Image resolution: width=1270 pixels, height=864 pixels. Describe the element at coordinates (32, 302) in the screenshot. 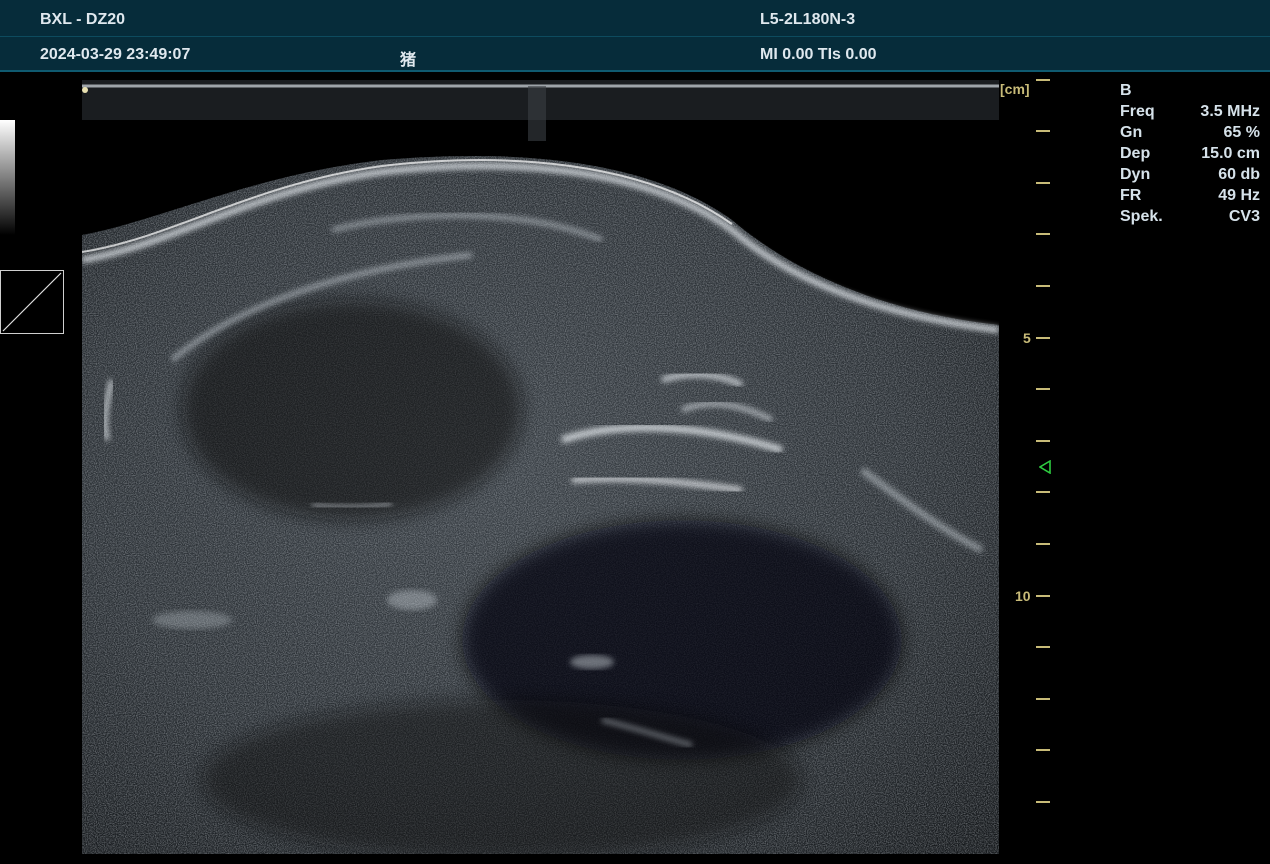

I see `gamma-curve-icon` at that location.